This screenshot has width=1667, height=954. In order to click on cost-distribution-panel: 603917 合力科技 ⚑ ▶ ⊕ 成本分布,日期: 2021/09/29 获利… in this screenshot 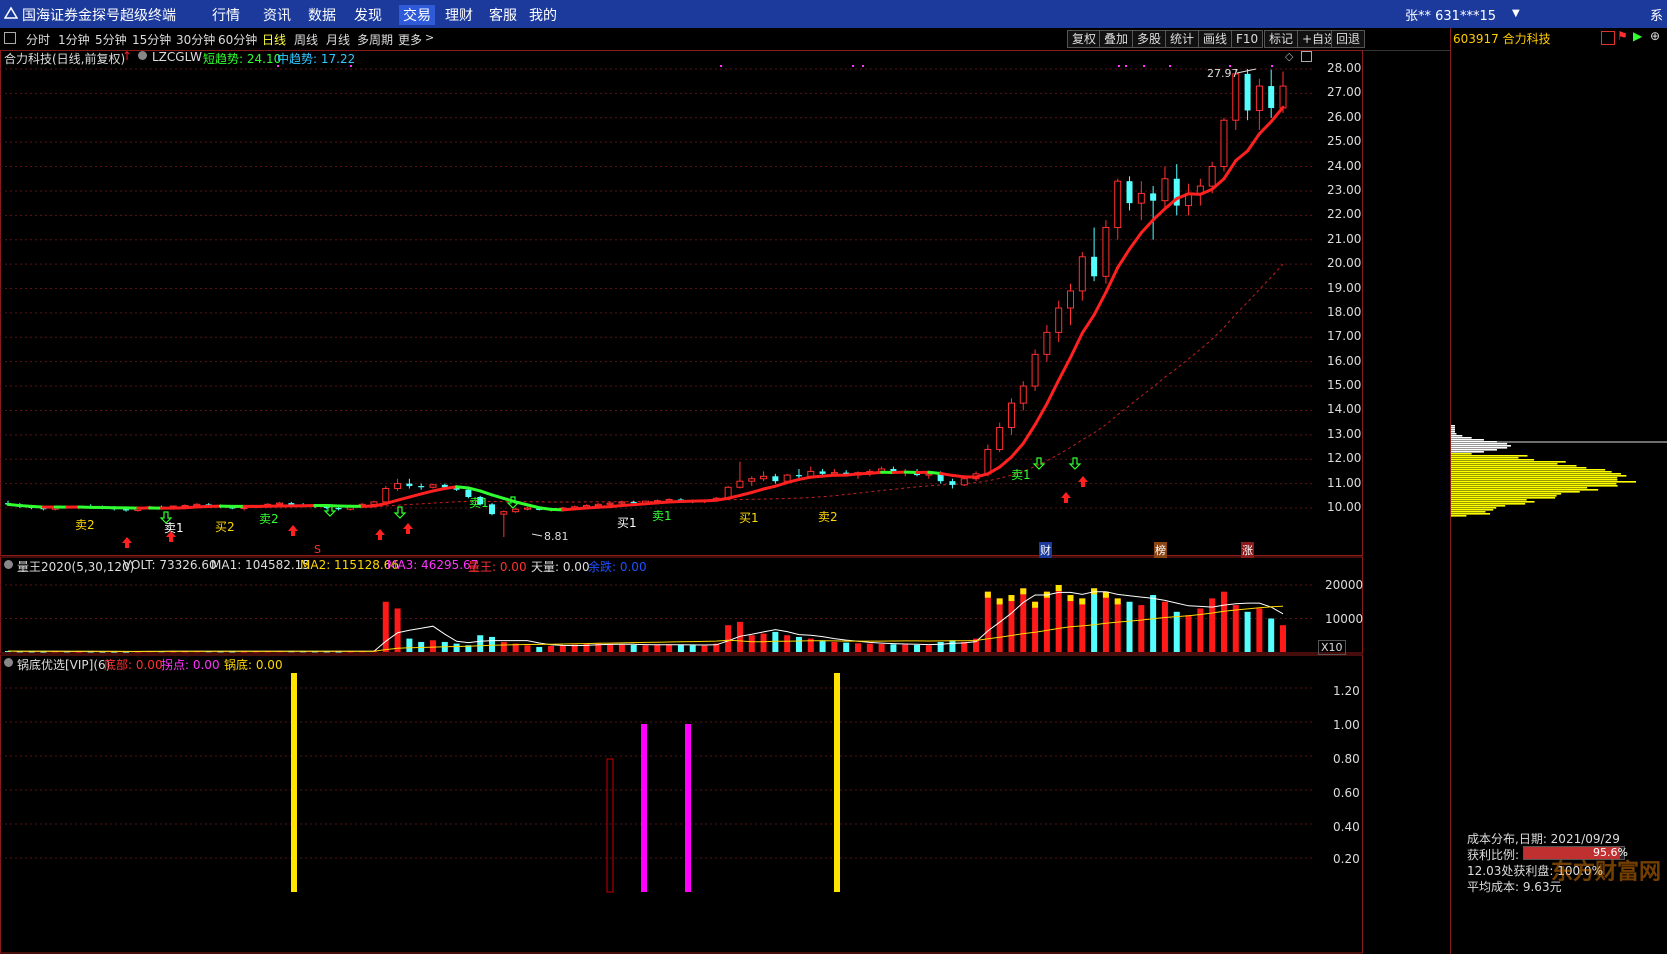, I will do `click(1558, 491)`.